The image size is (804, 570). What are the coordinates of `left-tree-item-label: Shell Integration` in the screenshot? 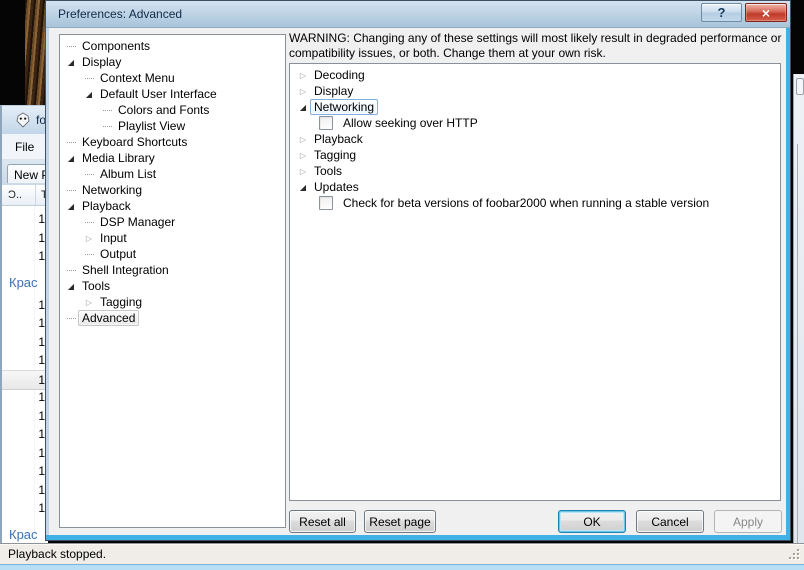 It's located at (125, 270).